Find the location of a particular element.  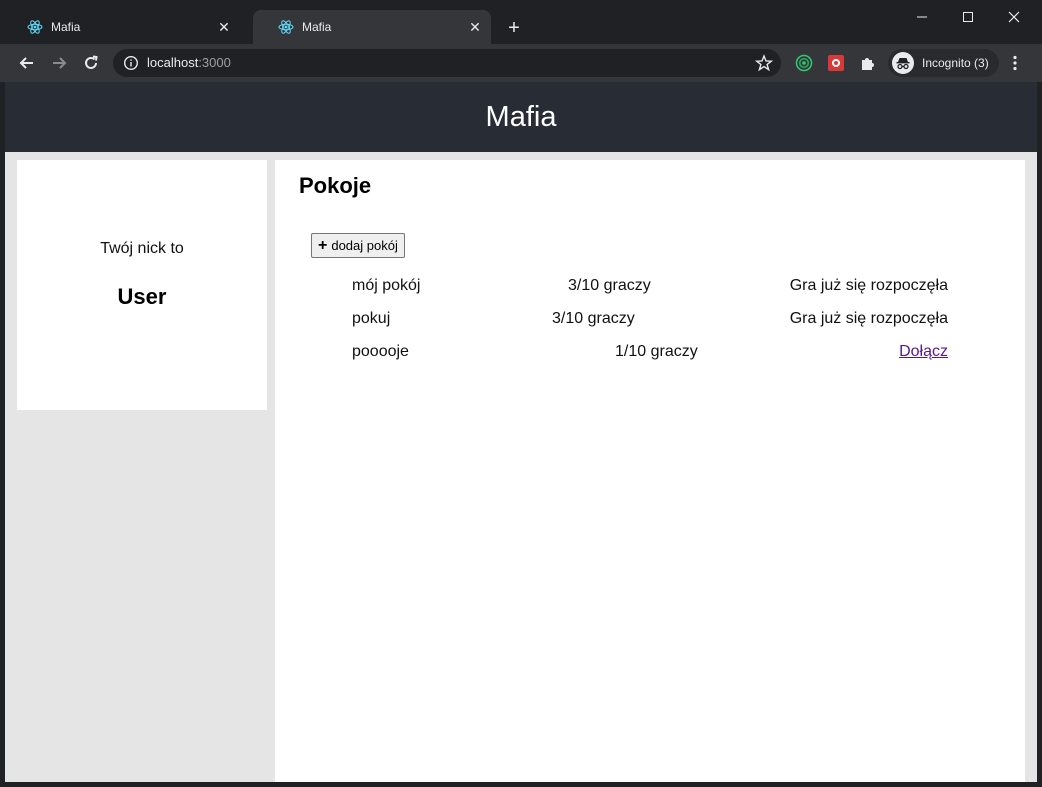

add-room-button: + dodaj pokój is located at coordinates (358, 245).